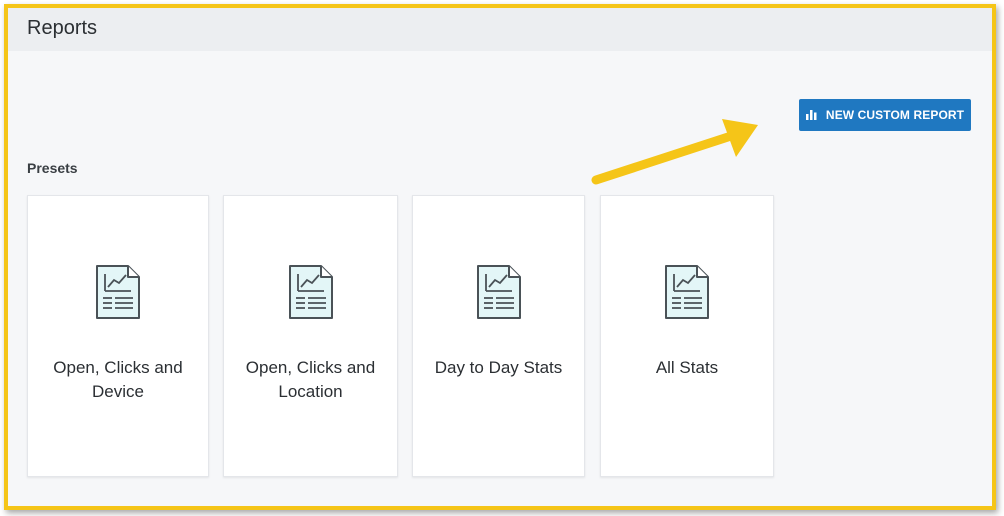  I want to click on preset-card-open-clicks-location: Open, Clicks and Location, so click(310, 336).